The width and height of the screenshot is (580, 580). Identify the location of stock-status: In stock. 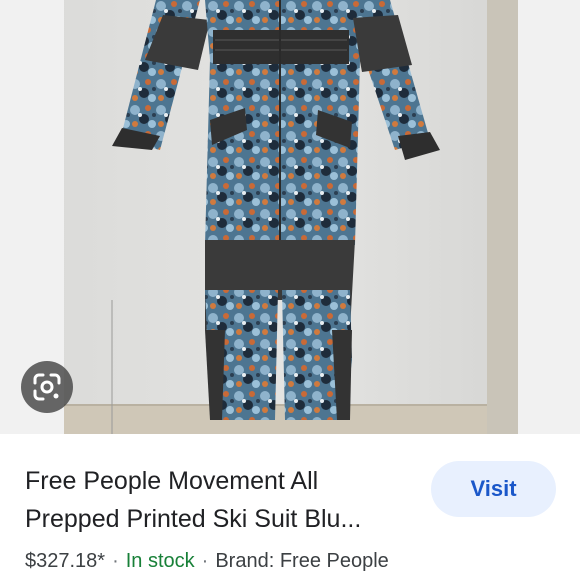
(160, 561).